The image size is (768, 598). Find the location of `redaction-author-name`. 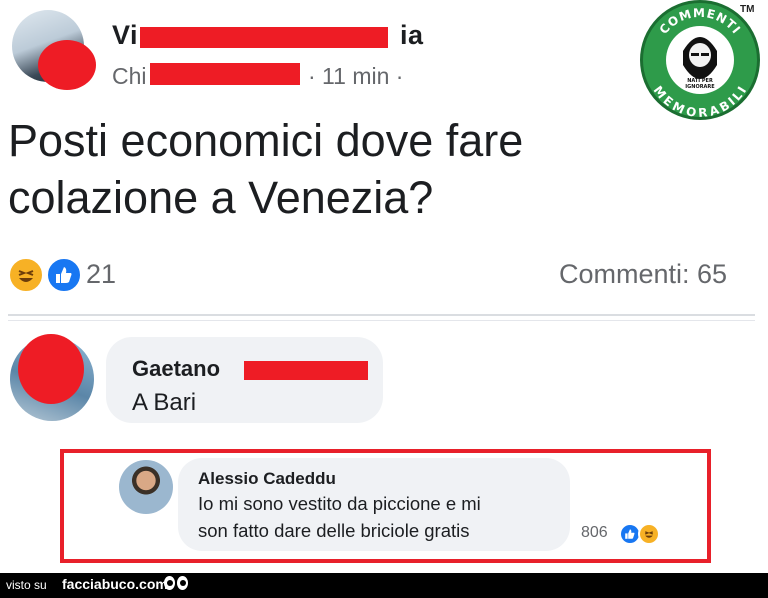

redaction-author-name is located at coordinates (264, 37).